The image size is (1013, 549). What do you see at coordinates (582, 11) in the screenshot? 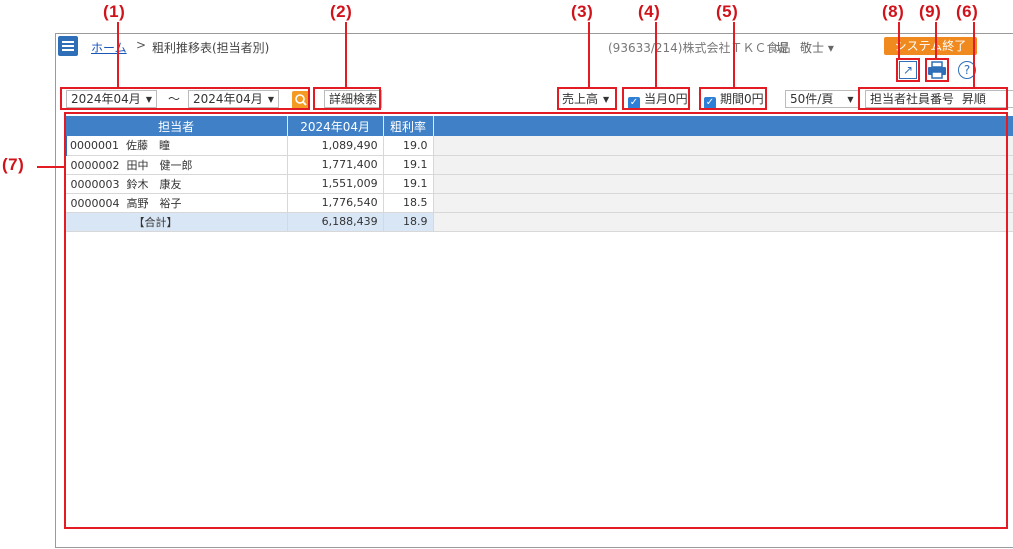
I see `annotation-3: (3)` at bounding box center [582, 11].